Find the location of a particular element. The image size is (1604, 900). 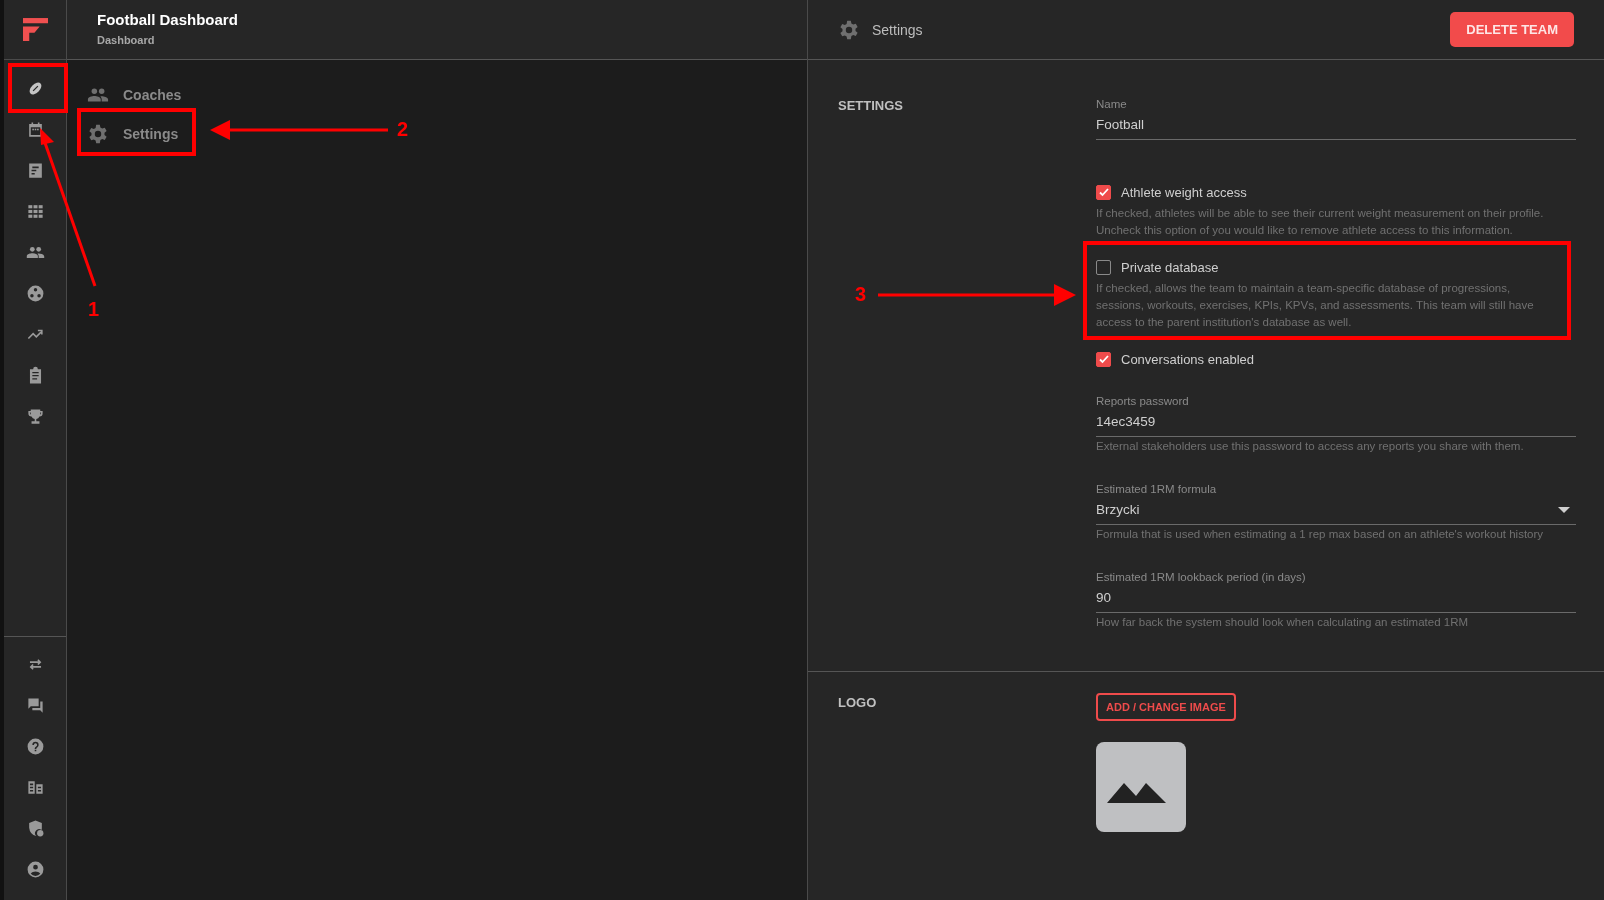

text-field: 14ec3459 is located at coordinates (1336, 422).